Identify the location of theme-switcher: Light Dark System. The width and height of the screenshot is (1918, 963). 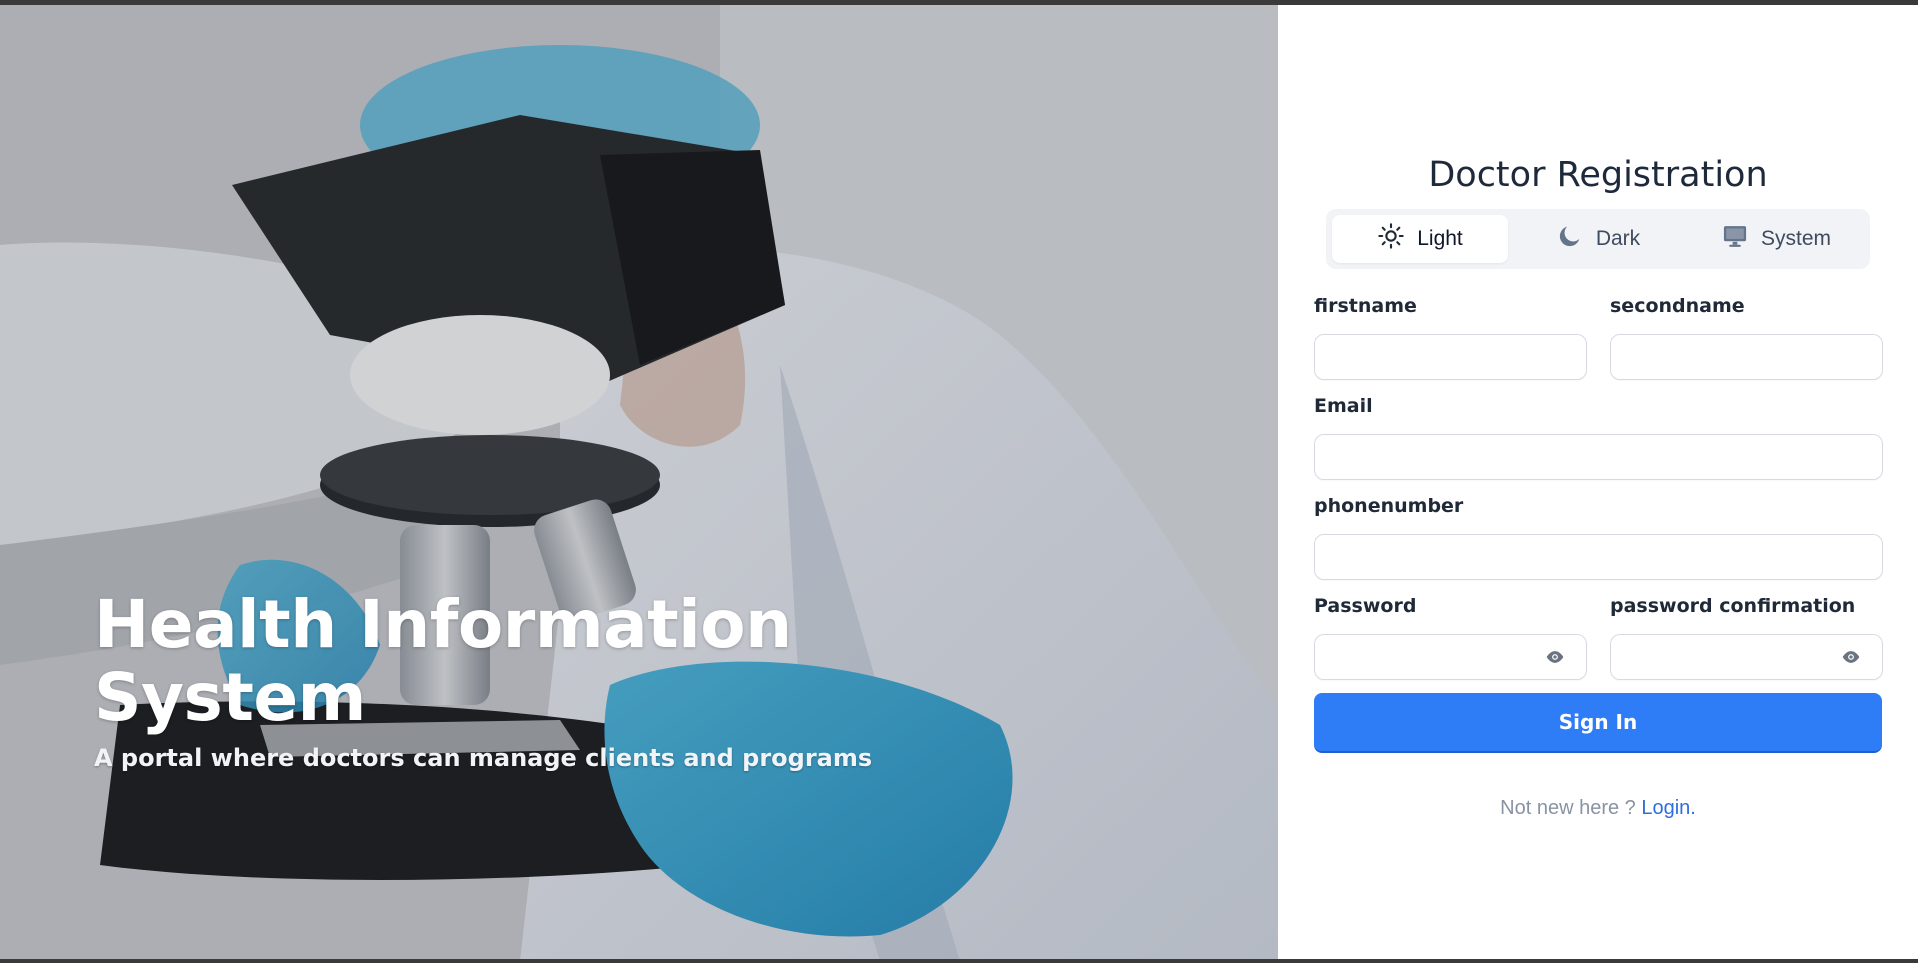
(1598, 239).